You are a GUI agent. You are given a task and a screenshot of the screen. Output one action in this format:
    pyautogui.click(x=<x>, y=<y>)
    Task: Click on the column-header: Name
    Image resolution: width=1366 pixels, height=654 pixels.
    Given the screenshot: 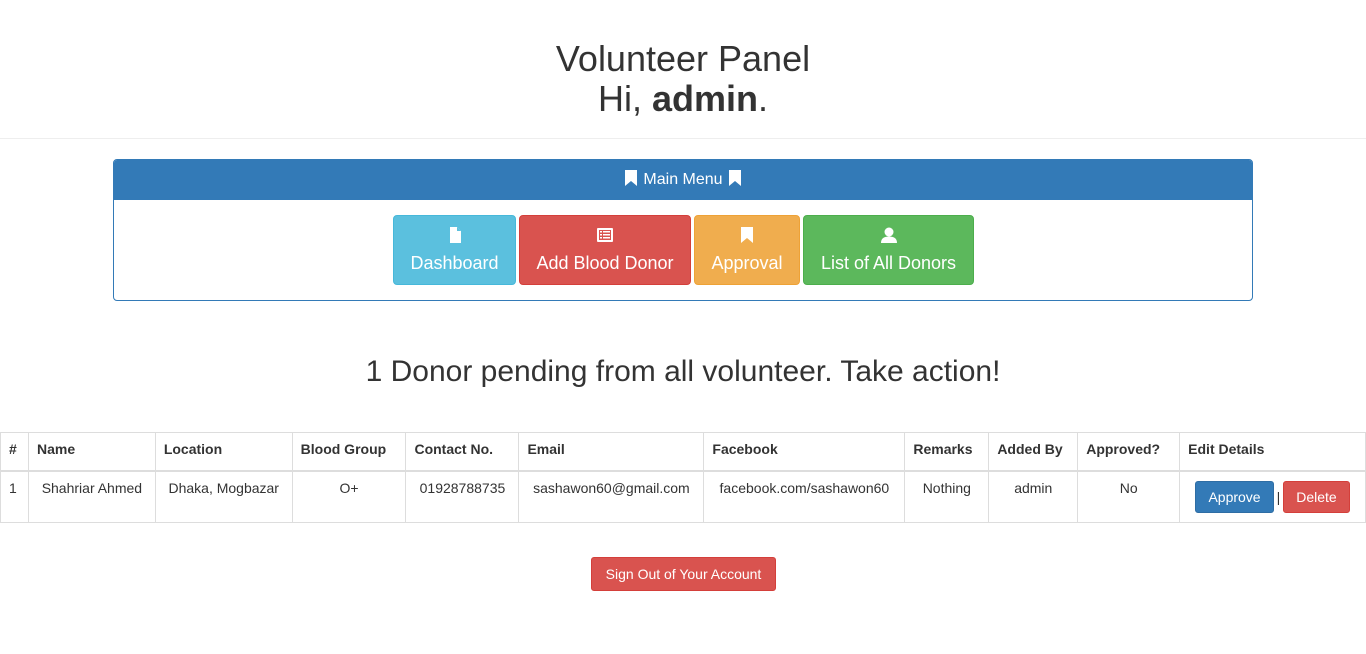 What is the action you would take?
    pyautogui.click(x=91, y=452)
    